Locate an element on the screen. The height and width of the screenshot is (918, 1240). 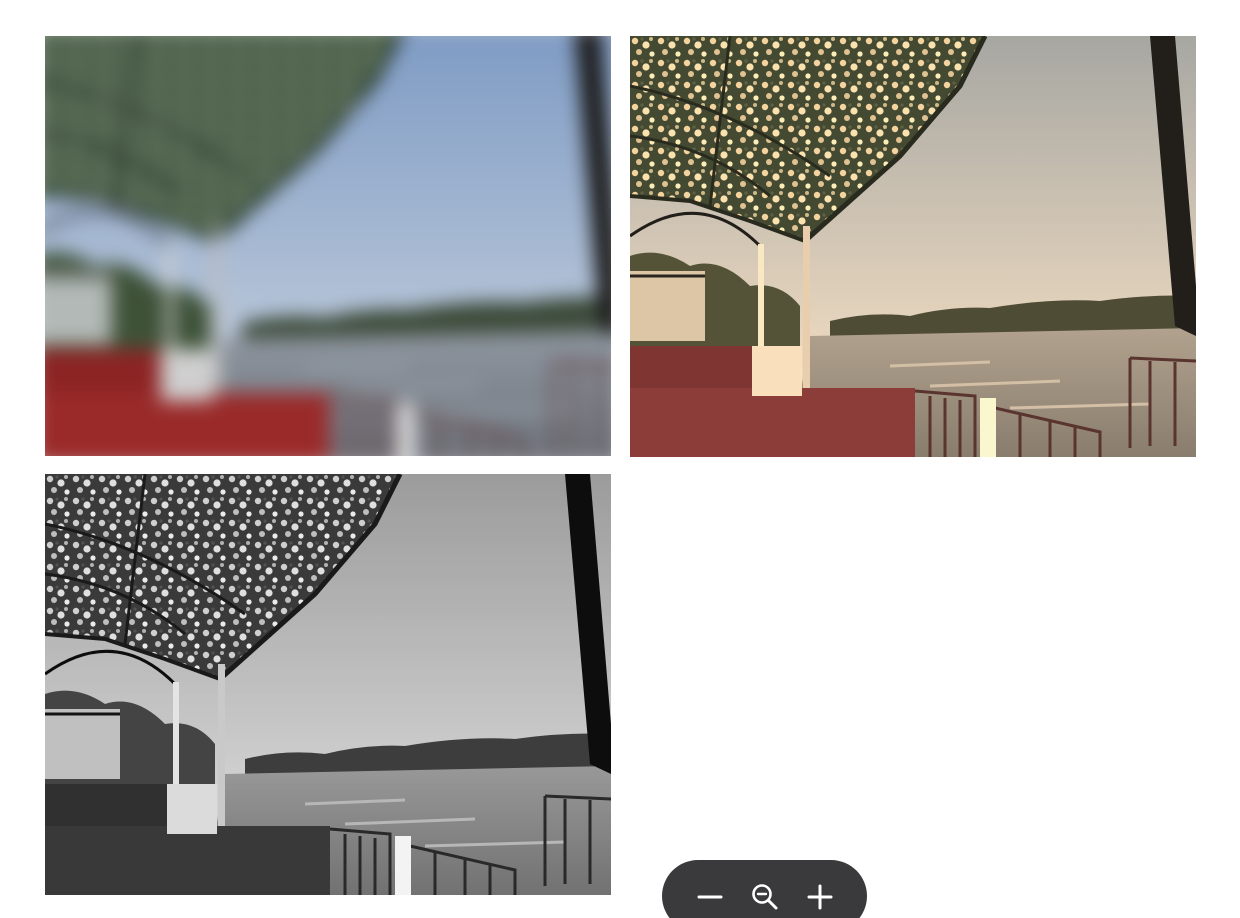
magnifier-minus-icon is located at coordinates (764, 897).